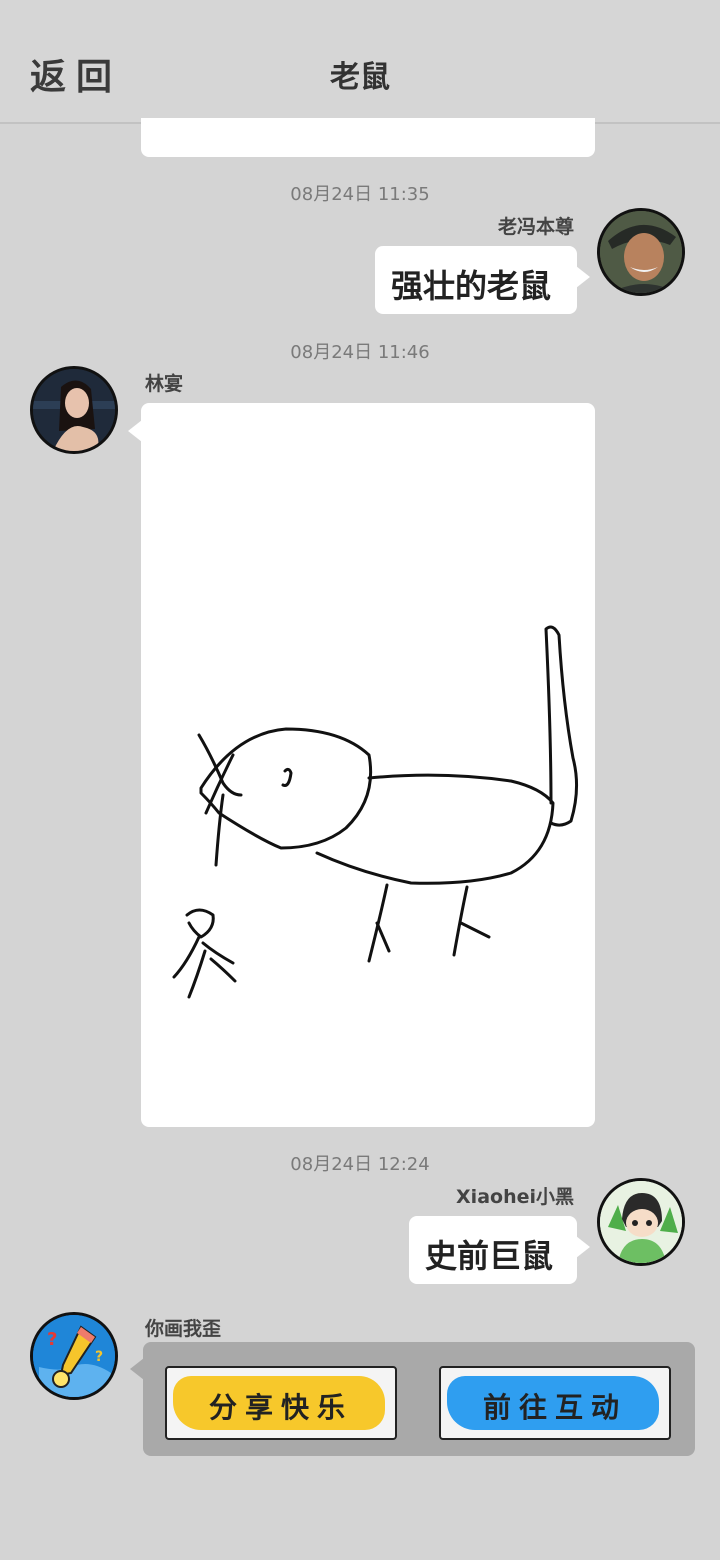 The image size is (720, 1560). Describe the element at coordinates (368, 137) in the screenshot. I see `previous-message-bubble` at that location.